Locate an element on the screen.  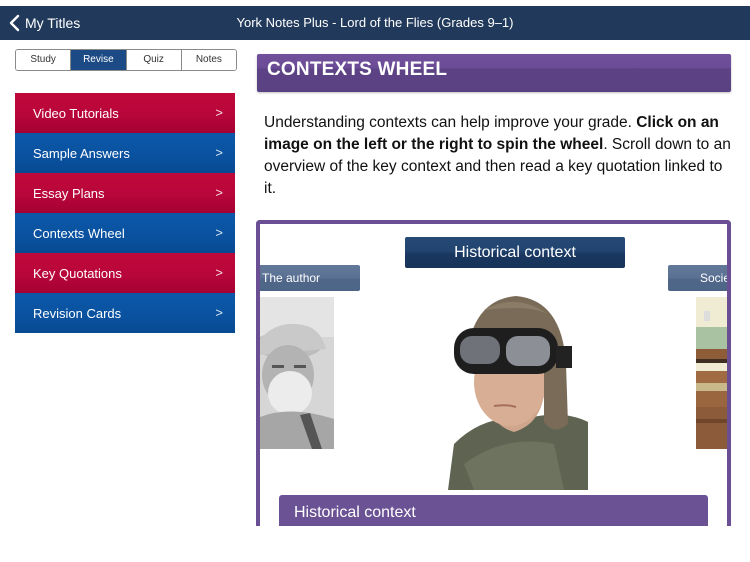
tab-revise: Revise is located at coordinates (99, 60).